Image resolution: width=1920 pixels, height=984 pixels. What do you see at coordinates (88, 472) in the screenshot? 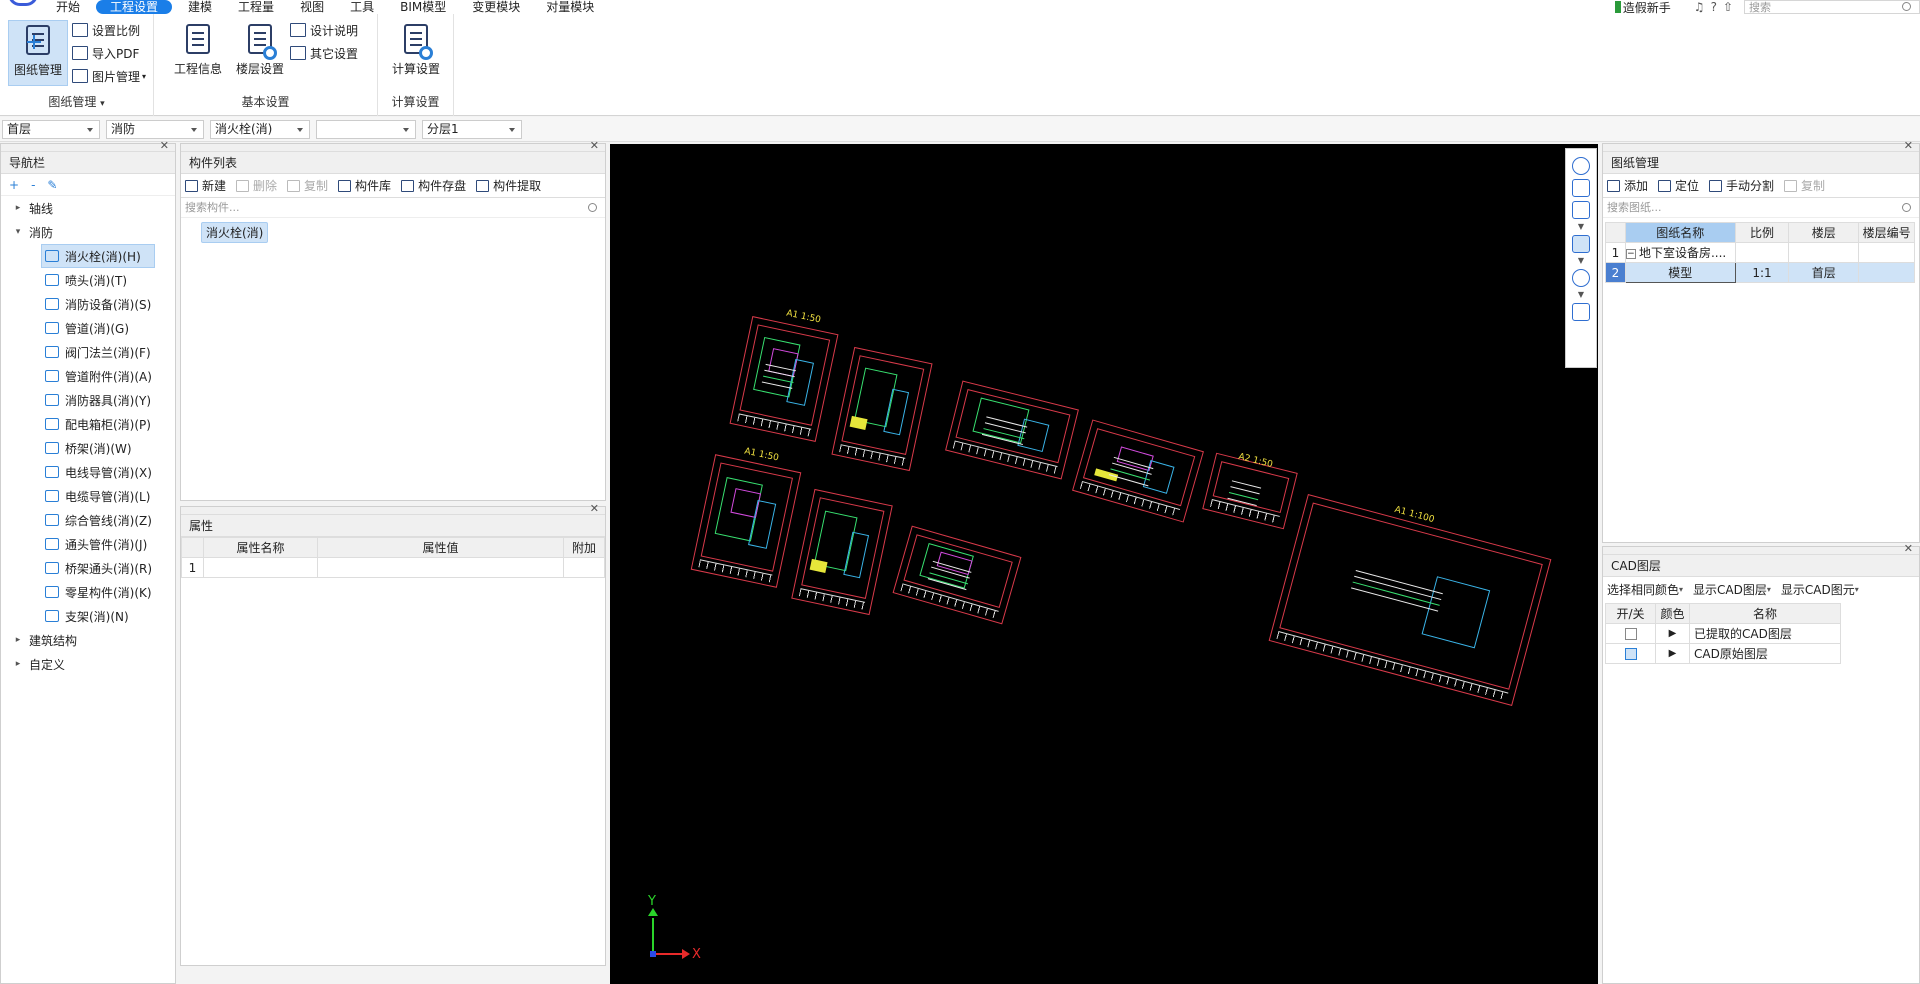
I see `tree-child-item: 电线导管(消)(X)` at bounding box center [88, 472].